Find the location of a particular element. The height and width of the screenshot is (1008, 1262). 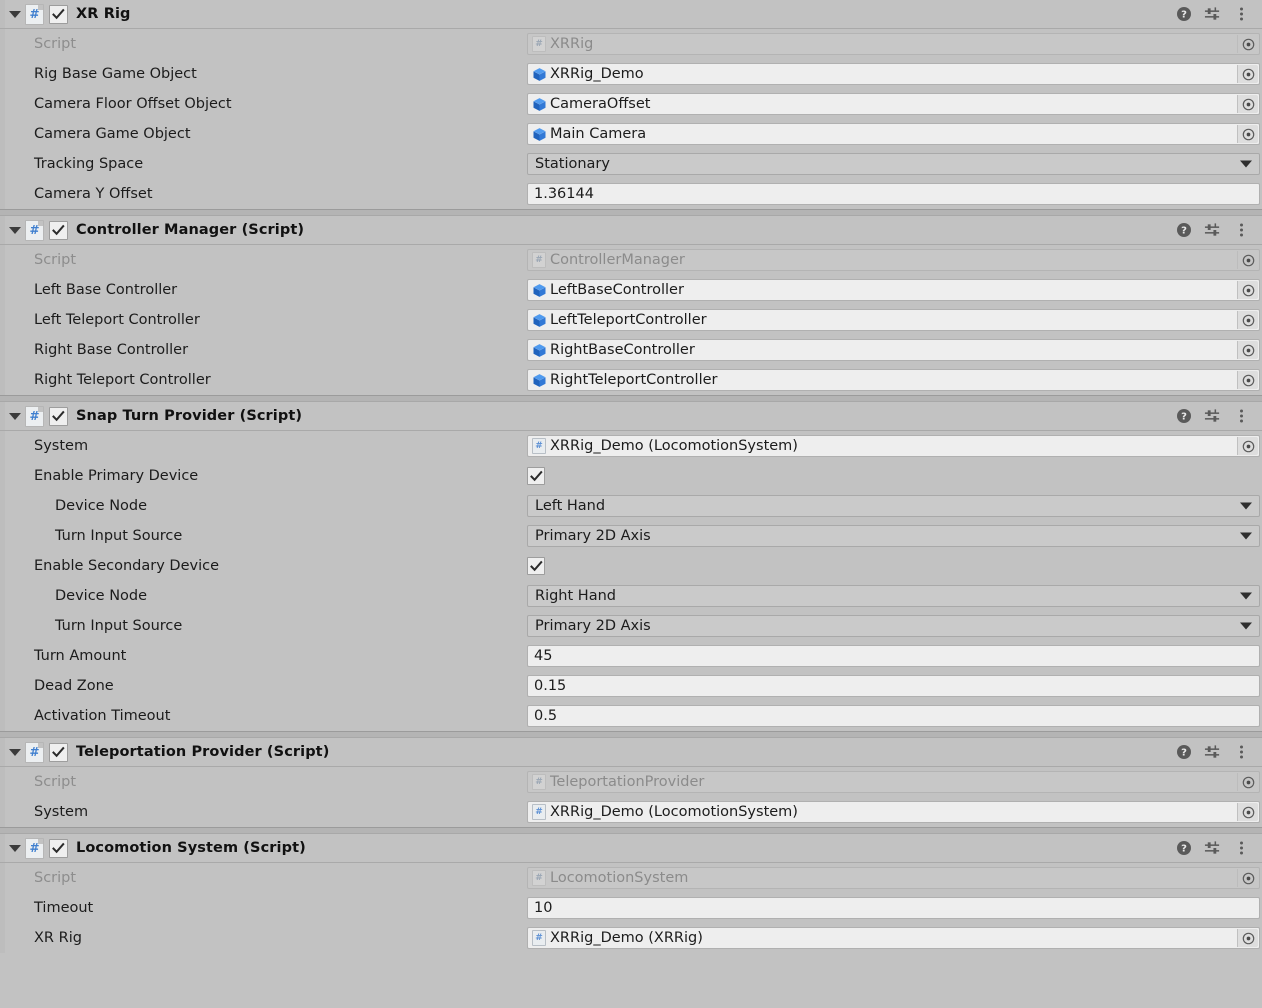

object-reference-field: RightTeleportController is located at coordinates (893, 380).